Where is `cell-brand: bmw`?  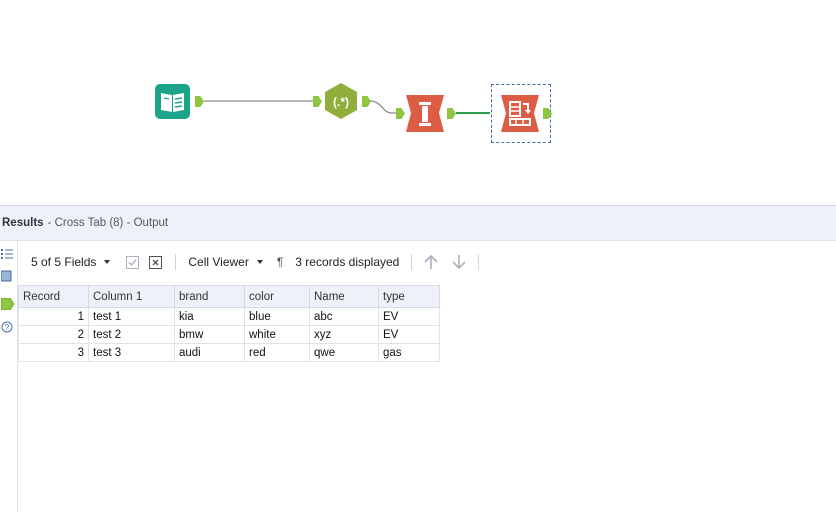
cell-brand: bmw is located at coordinates (209, 334).